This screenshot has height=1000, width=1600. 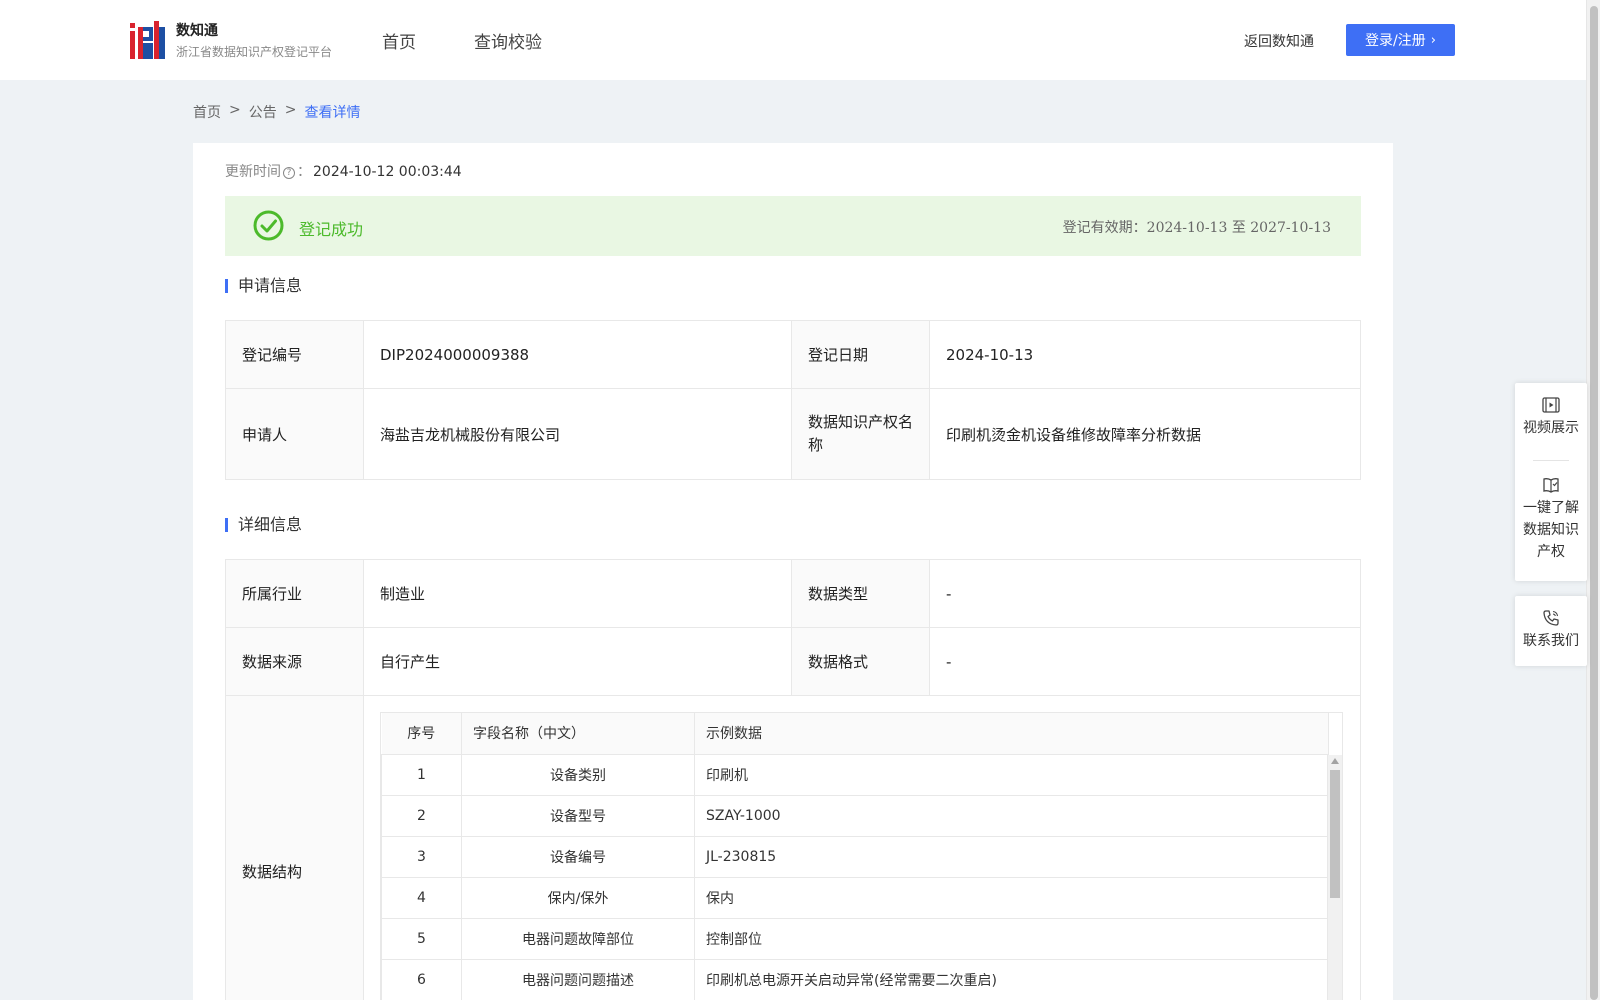 What do you see at coordinates (148, 40) in the screenshot?
I see `logo-icon` at bounding box center [148, 40].